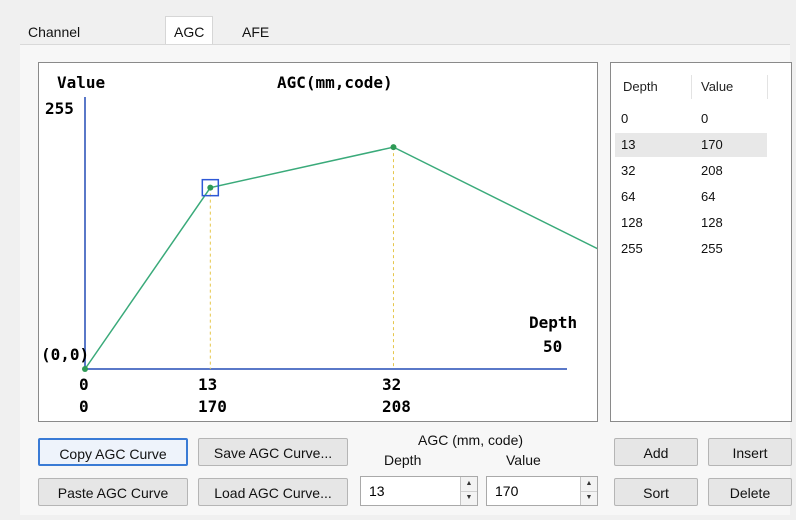 The height and width of the screenshot is (520, 796). What do you see at coordinates (212, 406) in the screenshot?
I see `value-tick-label: 170` at bounding box center [212, 406].